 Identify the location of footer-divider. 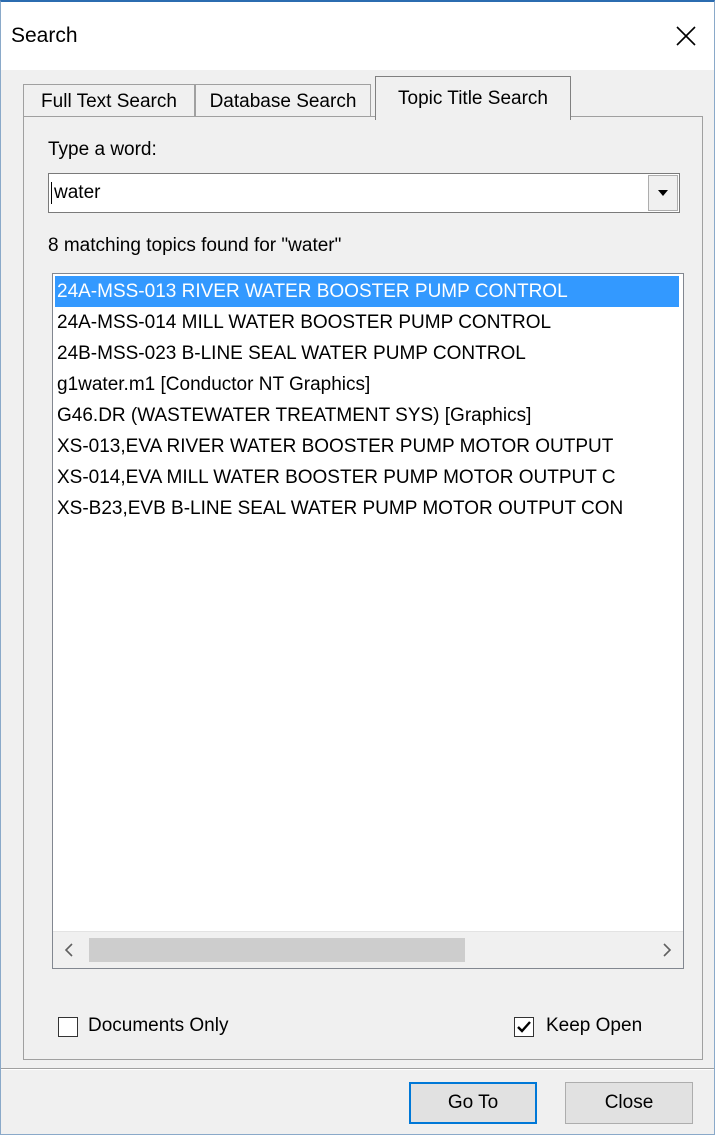
(357, 1069).